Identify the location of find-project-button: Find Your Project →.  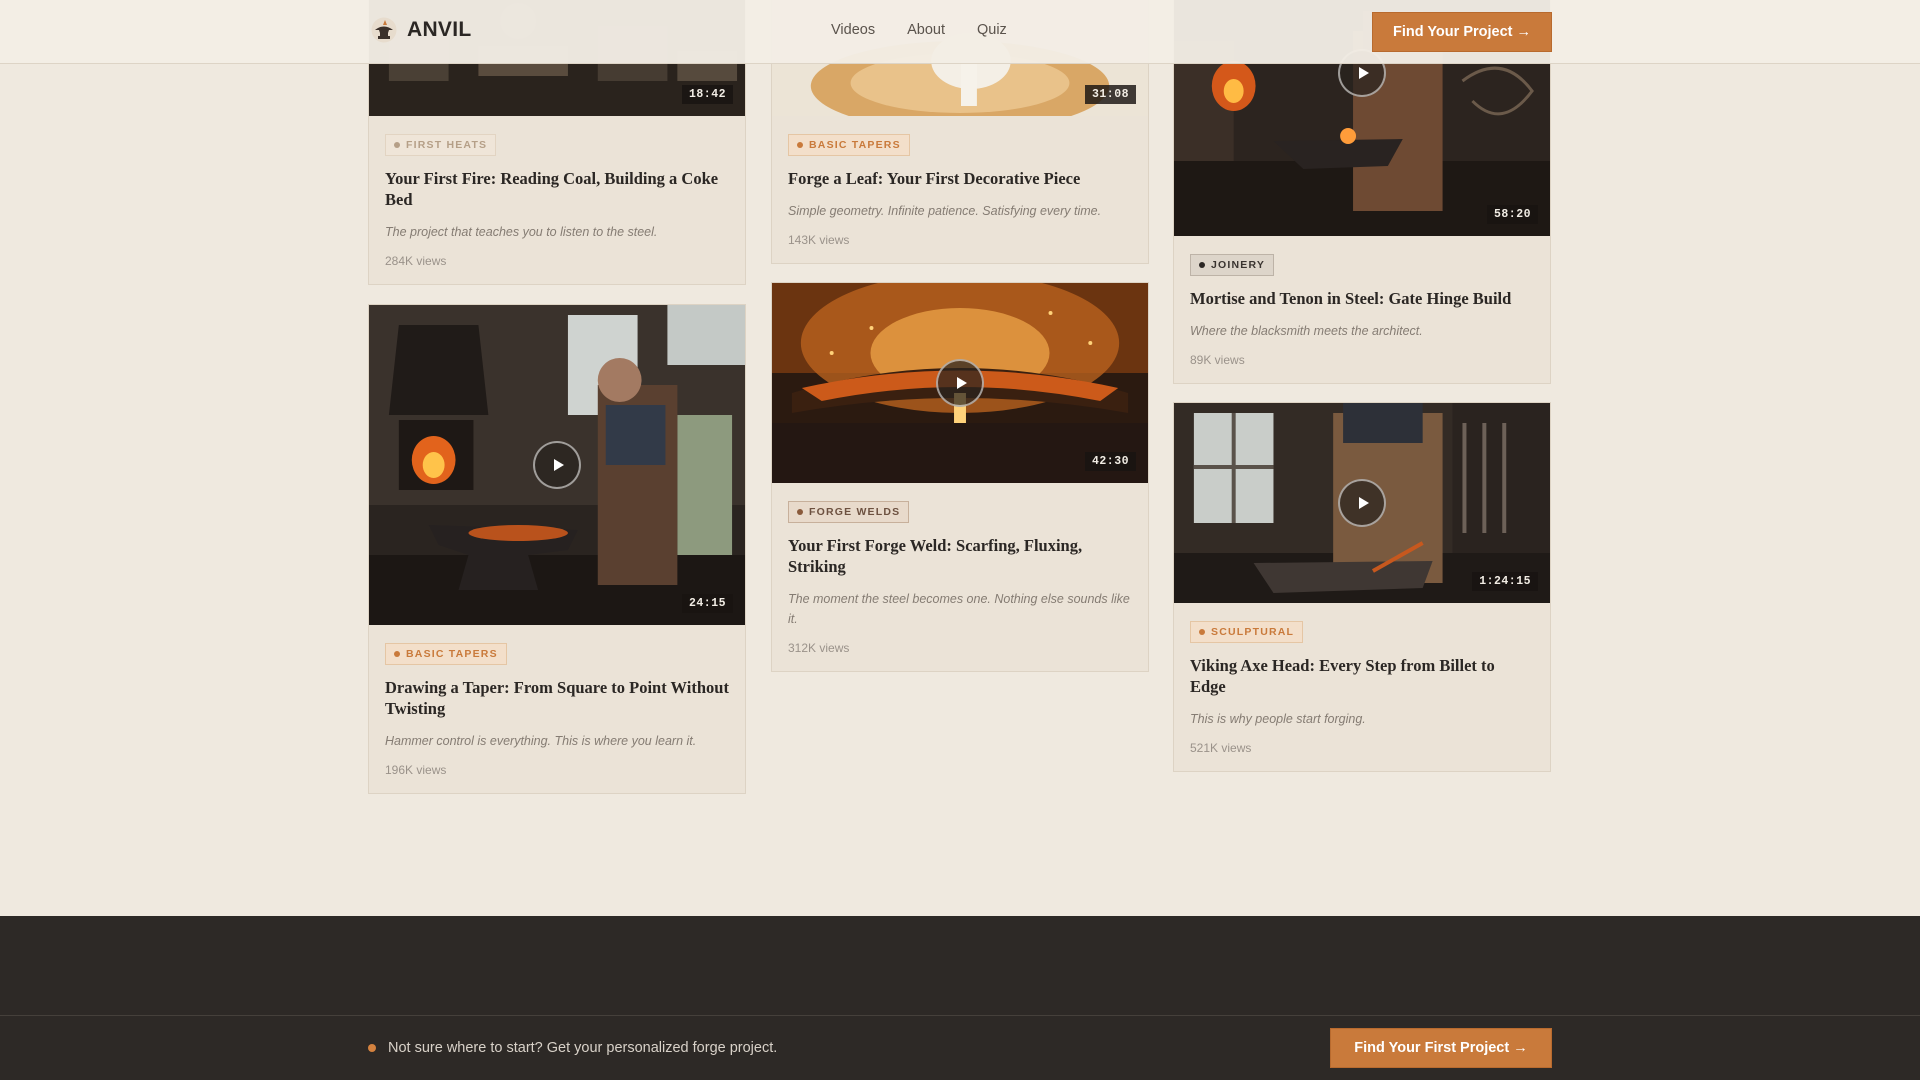
(1462, 32).